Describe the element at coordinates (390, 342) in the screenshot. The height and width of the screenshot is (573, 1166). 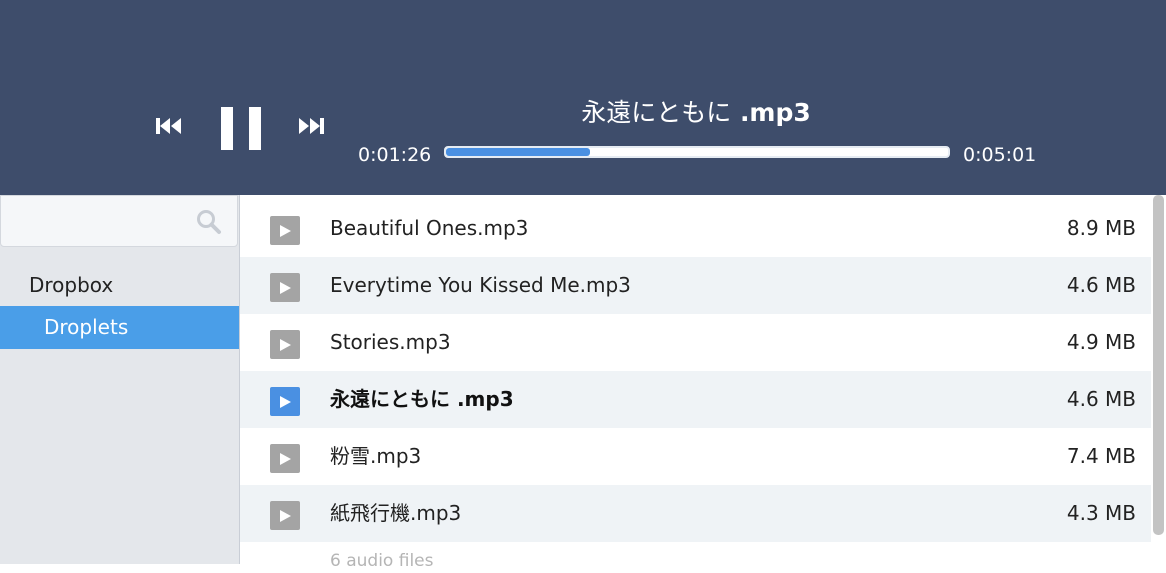
I see `file-name: Stories.mp3` at that location.